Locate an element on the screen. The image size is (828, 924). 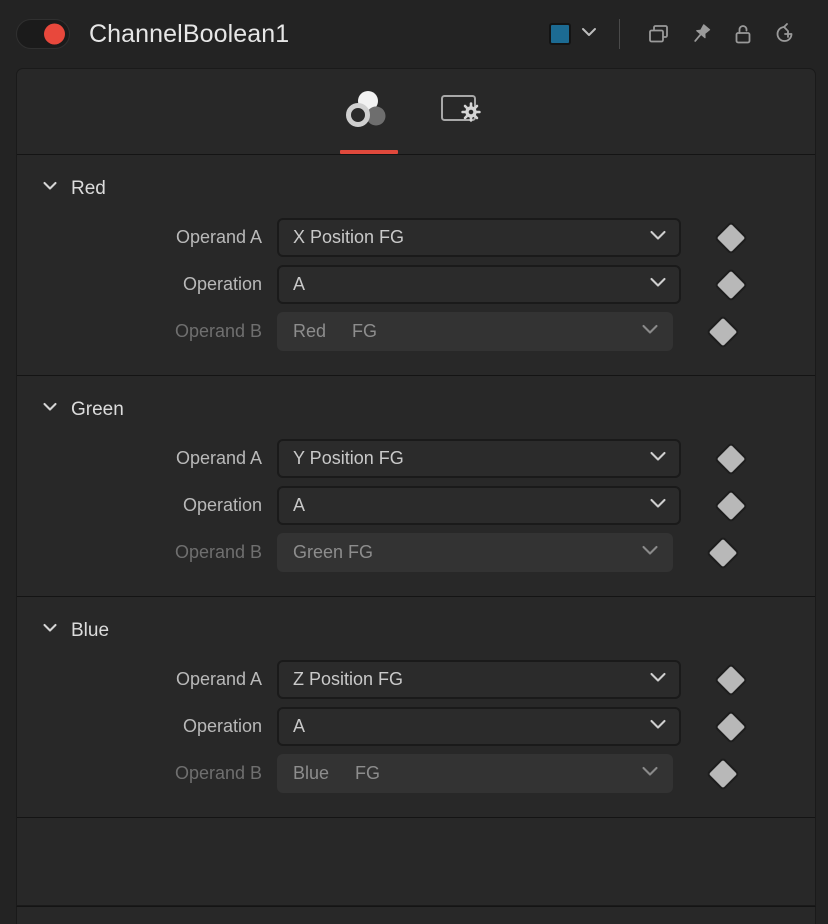
three-circles-icon is located at coordinates (369, 111).